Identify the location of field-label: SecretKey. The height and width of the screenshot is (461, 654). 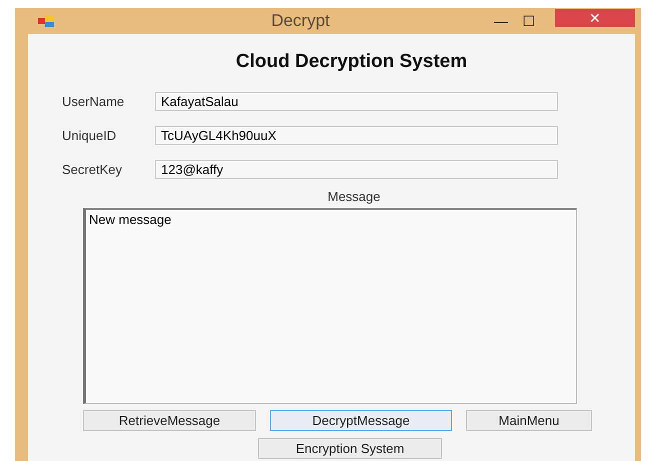
(92, 169).